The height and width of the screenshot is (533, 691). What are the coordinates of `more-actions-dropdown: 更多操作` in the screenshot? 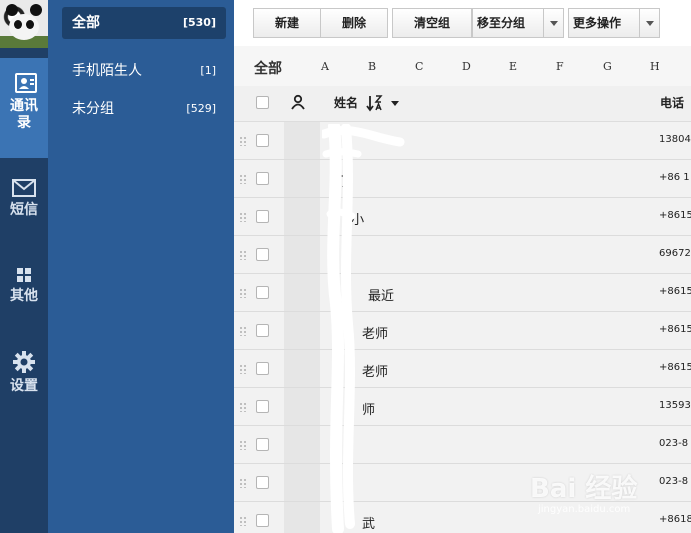 It's located at (614, 23).